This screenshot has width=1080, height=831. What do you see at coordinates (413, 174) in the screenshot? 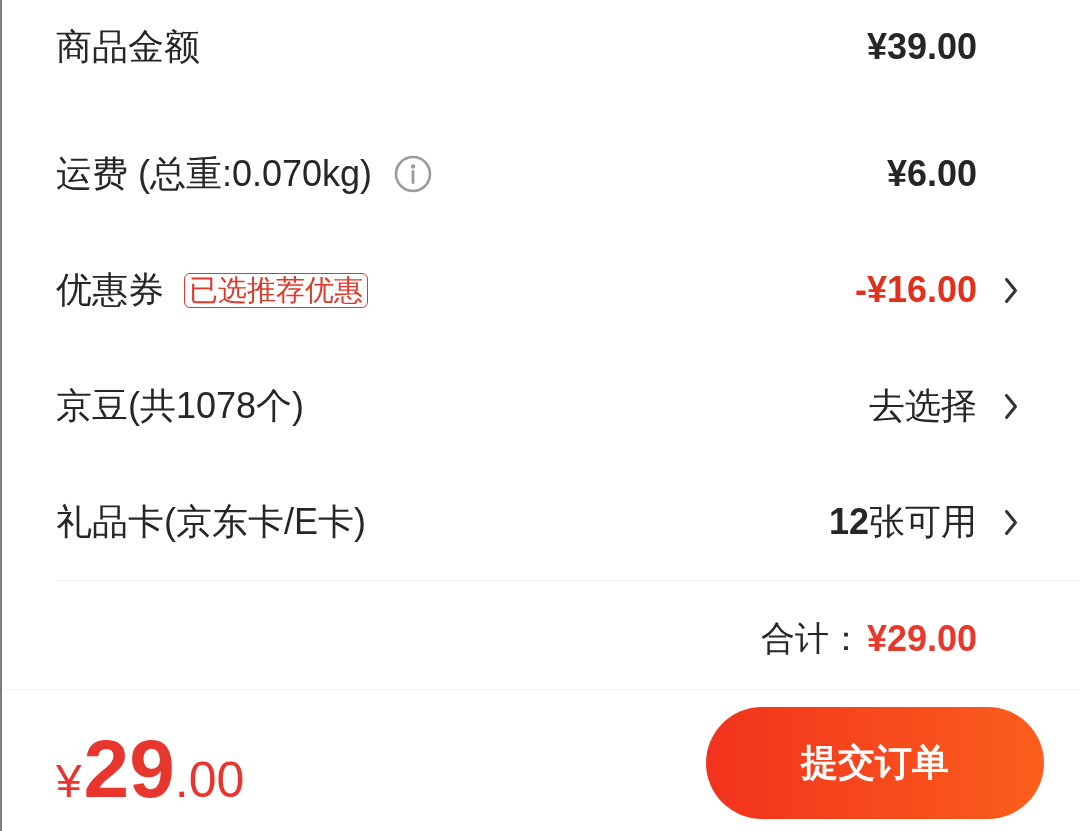
I see `info-icon` at bounding box center [413, 174].